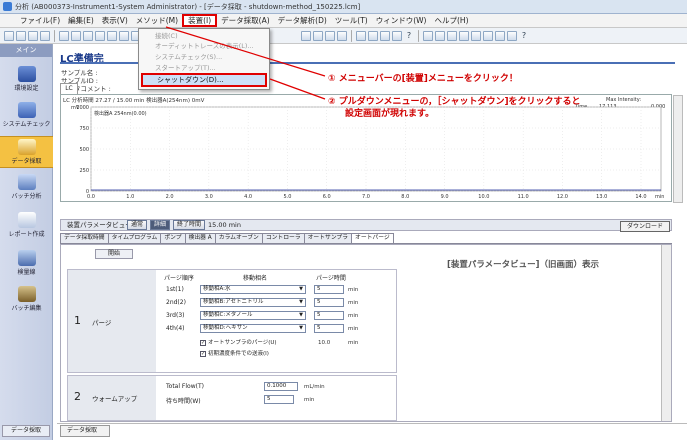 This screenshot has height=440, width=687. What do you see at coordinates (9, 35) in the screenshot?
I see `new-icon` at bounding box center [9, 35].